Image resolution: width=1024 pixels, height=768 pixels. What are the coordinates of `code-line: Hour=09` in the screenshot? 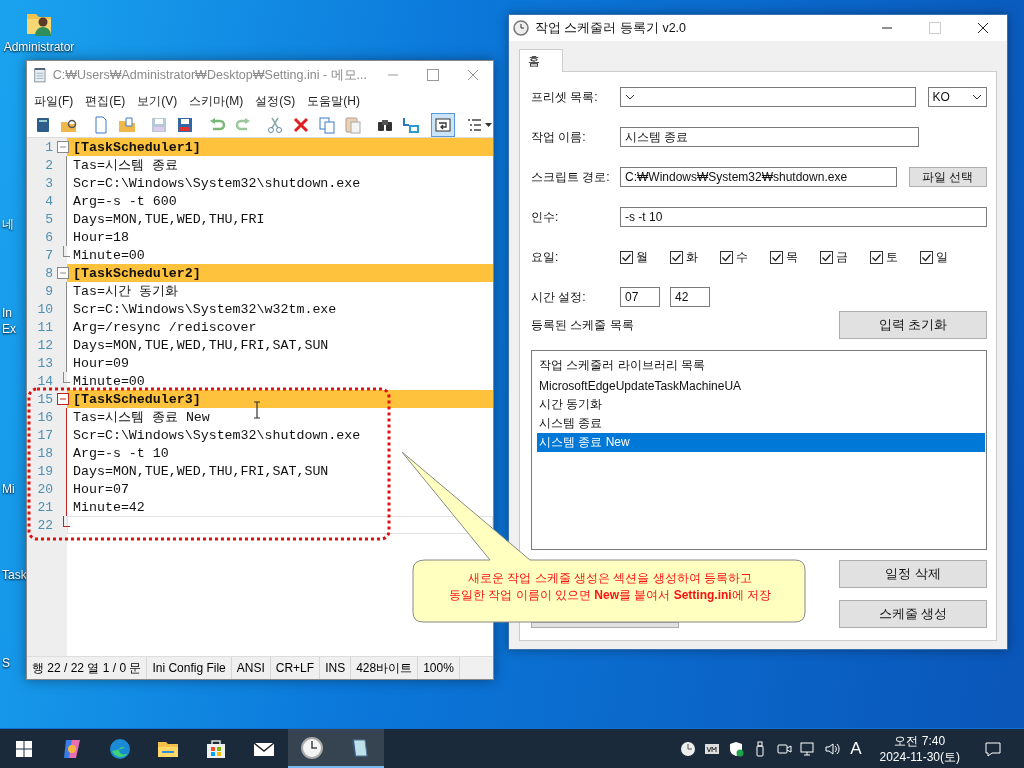 It's located at (100, 363).